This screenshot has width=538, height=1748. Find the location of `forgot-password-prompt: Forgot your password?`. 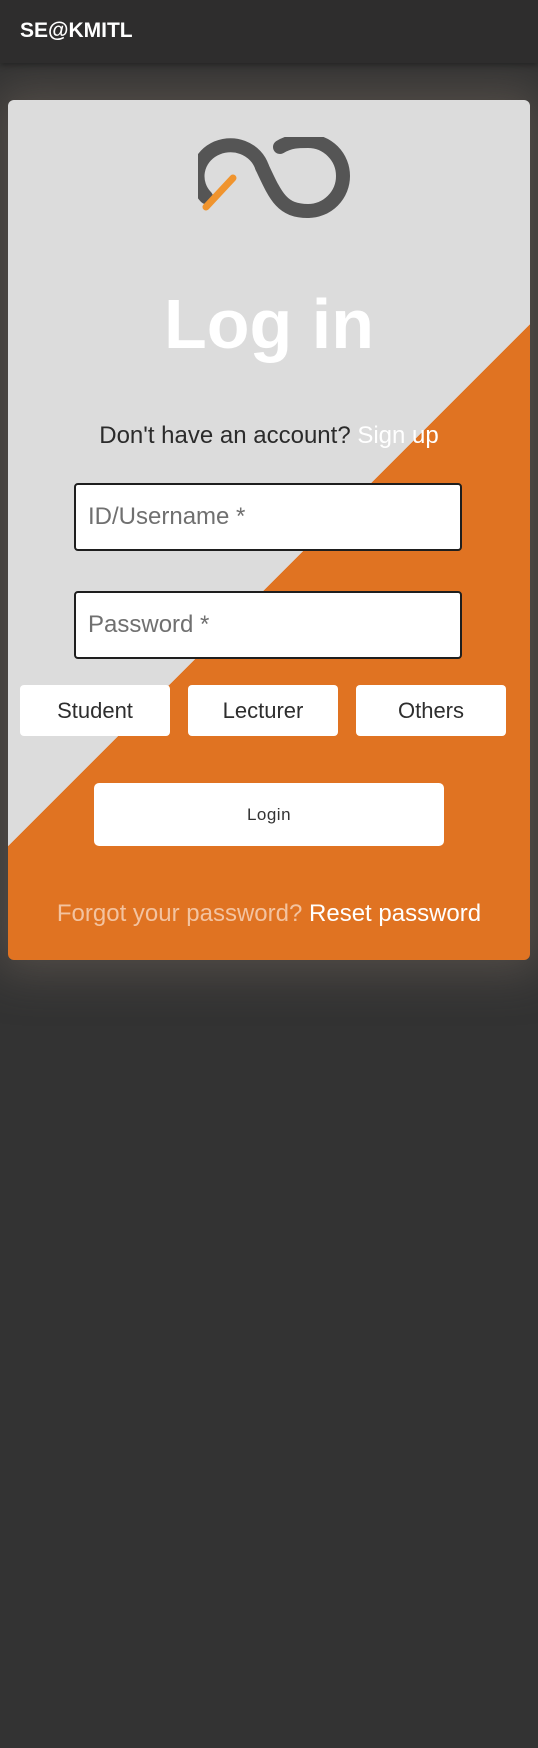

forgot-password-prompt: Forgot your password? is located at coordinates (179, 913).